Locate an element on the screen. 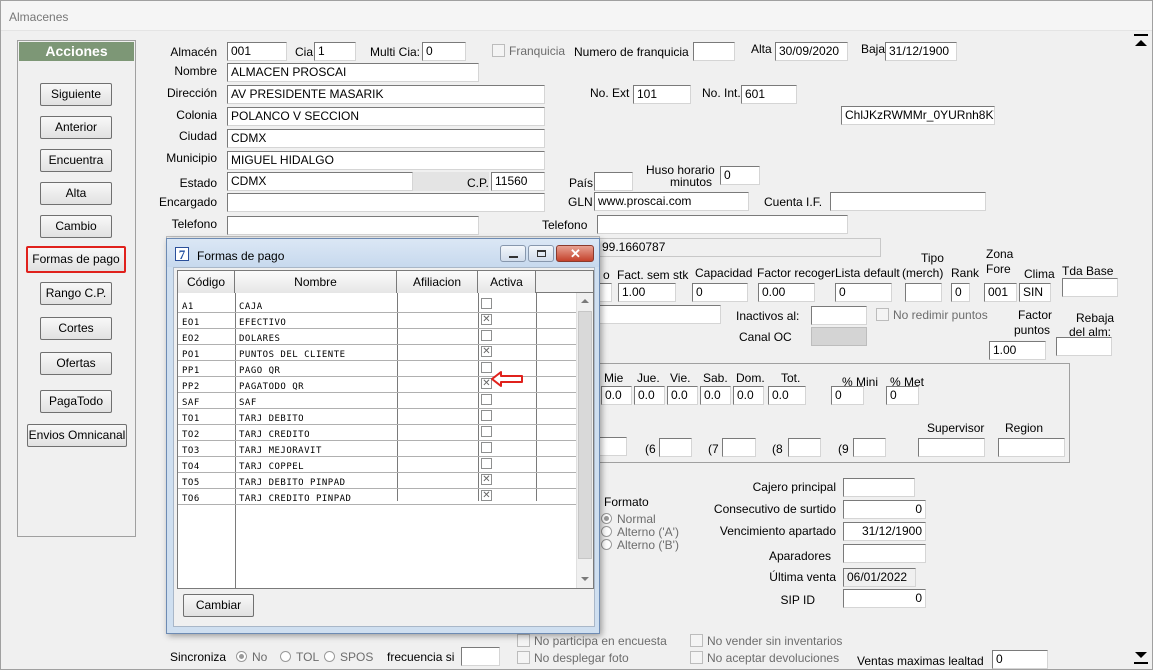 This screenshot has width=1153, height=670. met-field: 0 is located at coordinates (902, 395).